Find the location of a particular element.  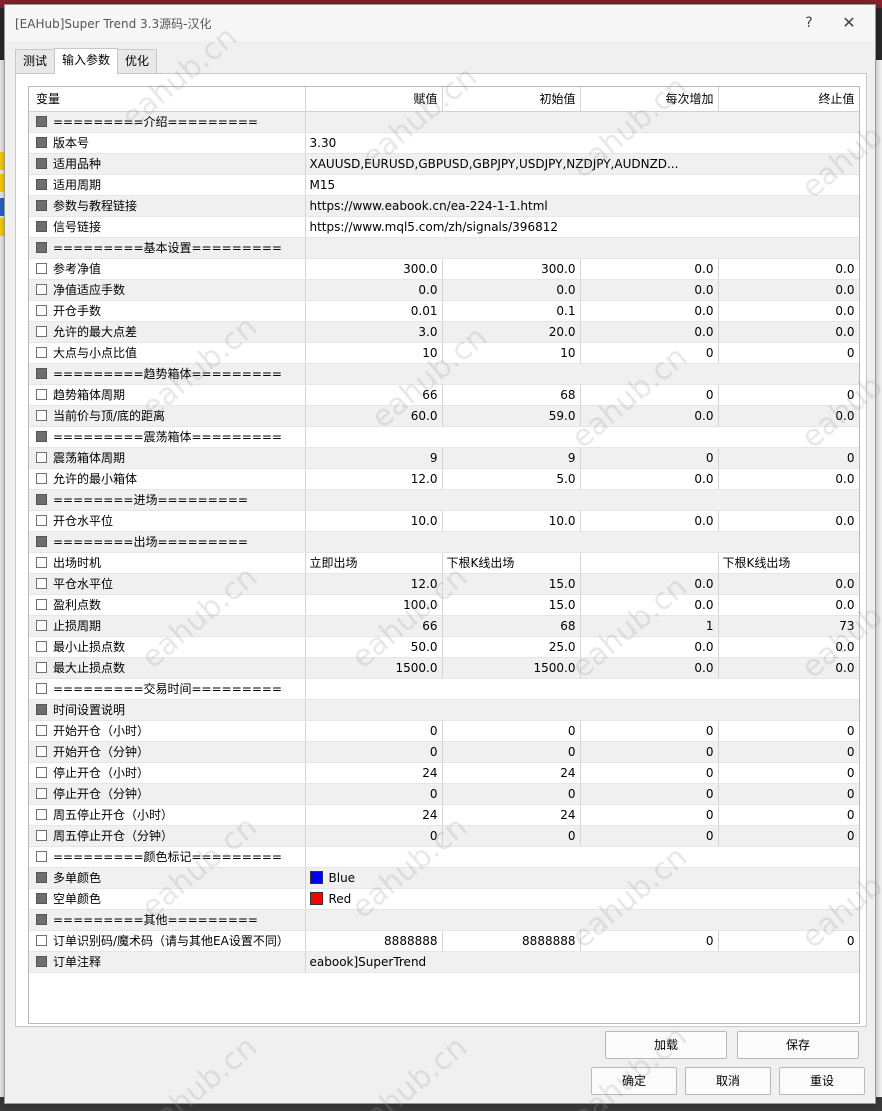

start-cell: 300.0 is located at coordinates (511, 269).